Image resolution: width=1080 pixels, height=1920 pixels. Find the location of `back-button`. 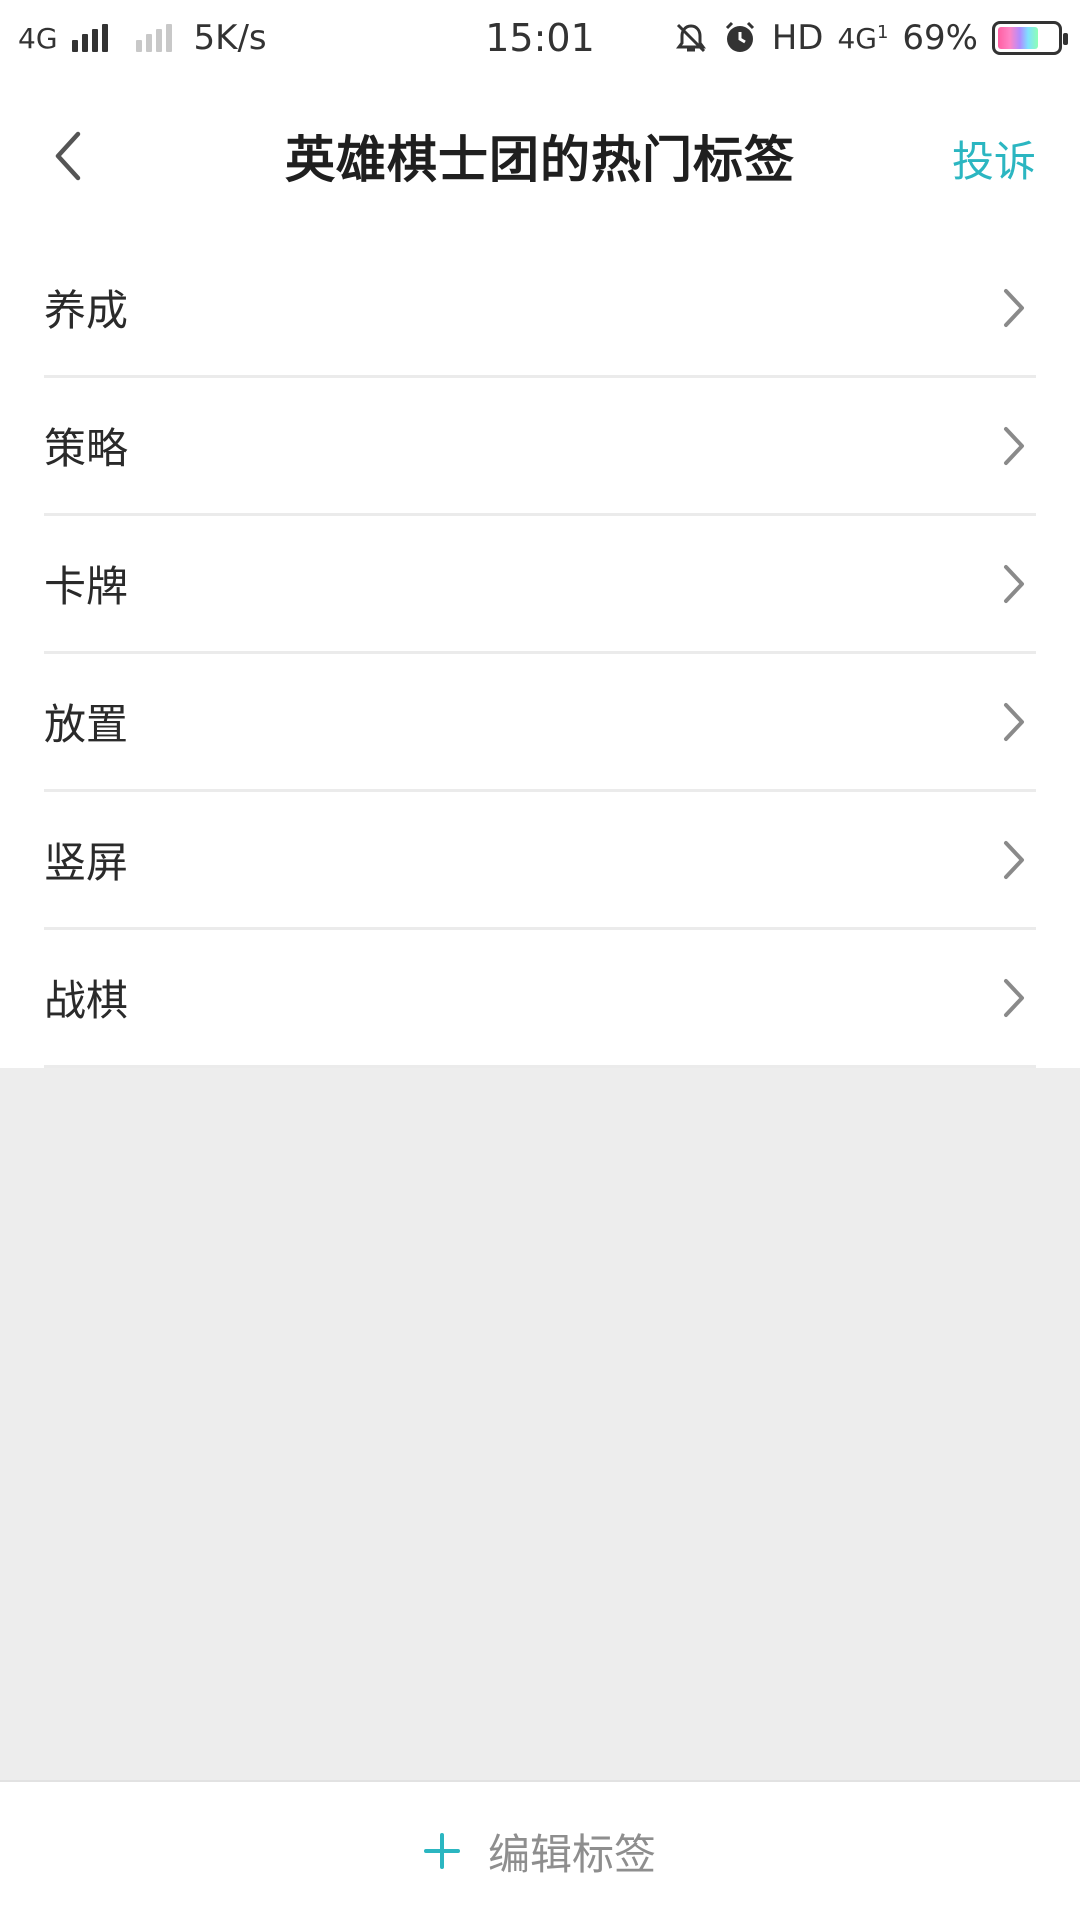

back-button is located at coordinates (68, 156).